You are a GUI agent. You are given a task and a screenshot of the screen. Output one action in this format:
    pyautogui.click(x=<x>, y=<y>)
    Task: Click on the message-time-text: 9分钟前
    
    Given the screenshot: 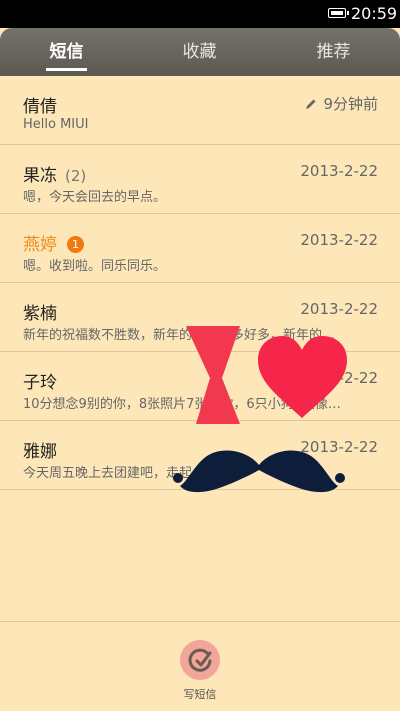 What is the action you would take?
    pyautogui.click(x=350, y=104)
    